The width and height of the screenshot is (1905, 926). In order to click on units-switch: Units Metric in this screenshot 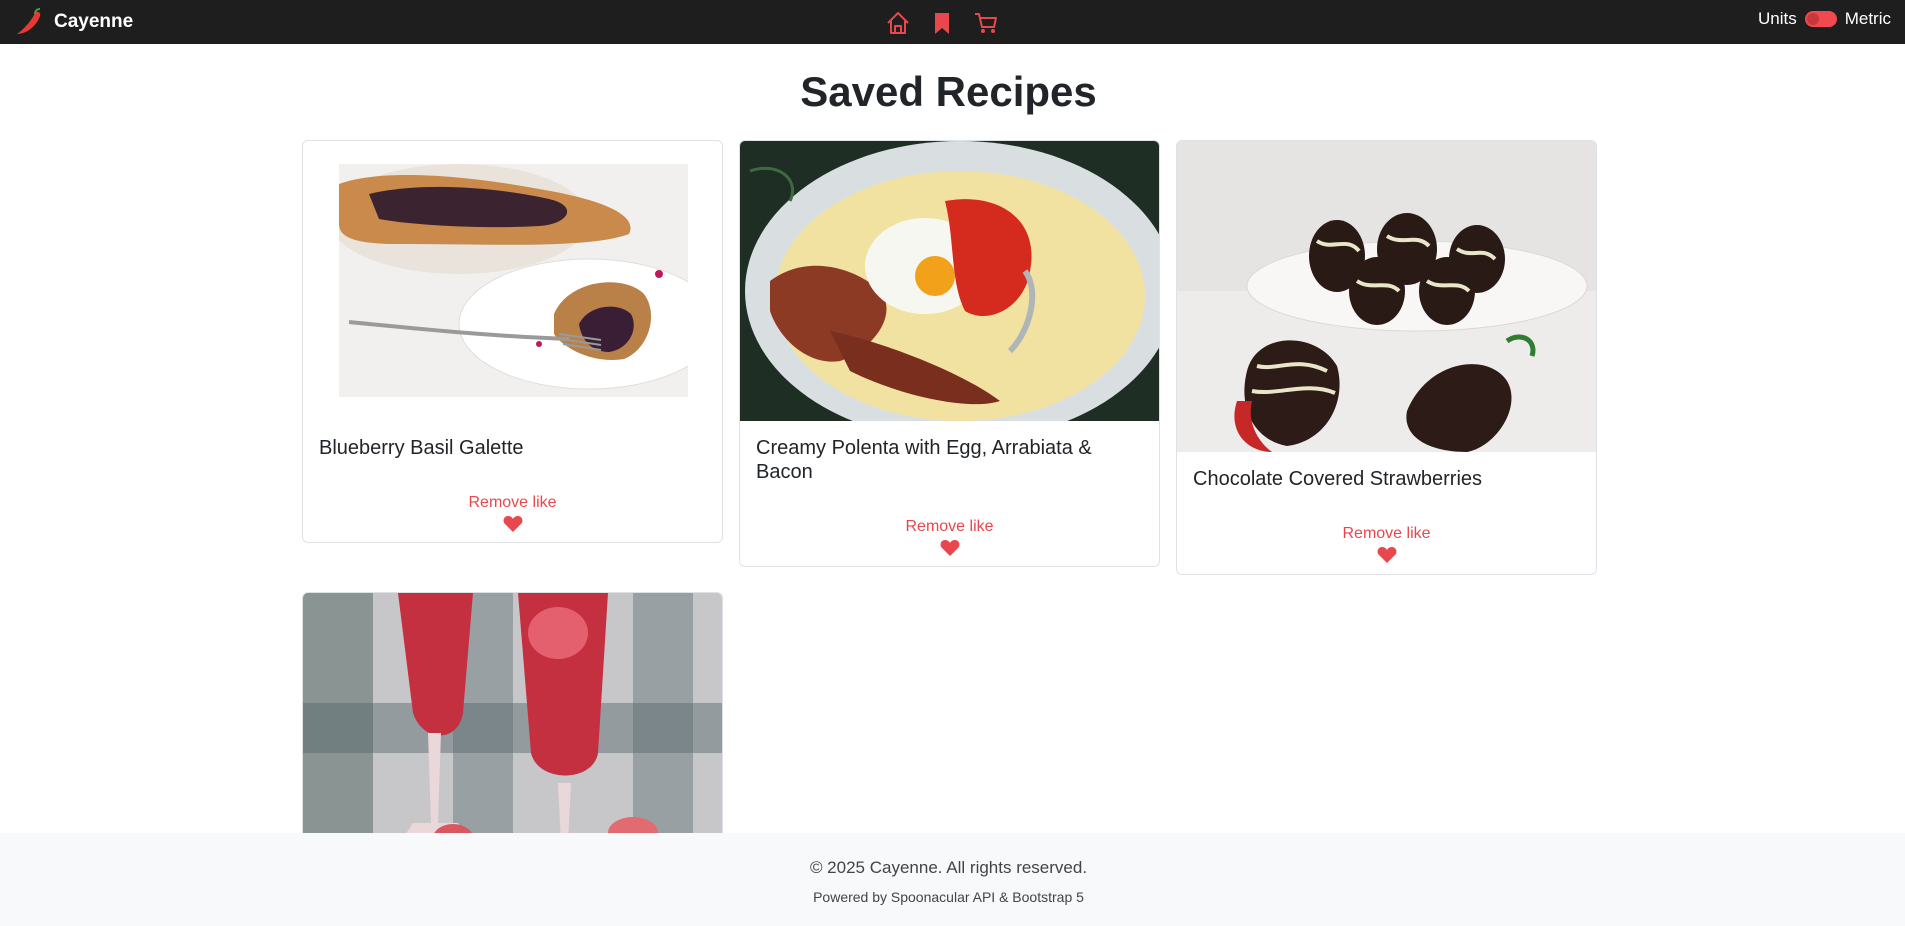, I will do `click(1824, 19)`.